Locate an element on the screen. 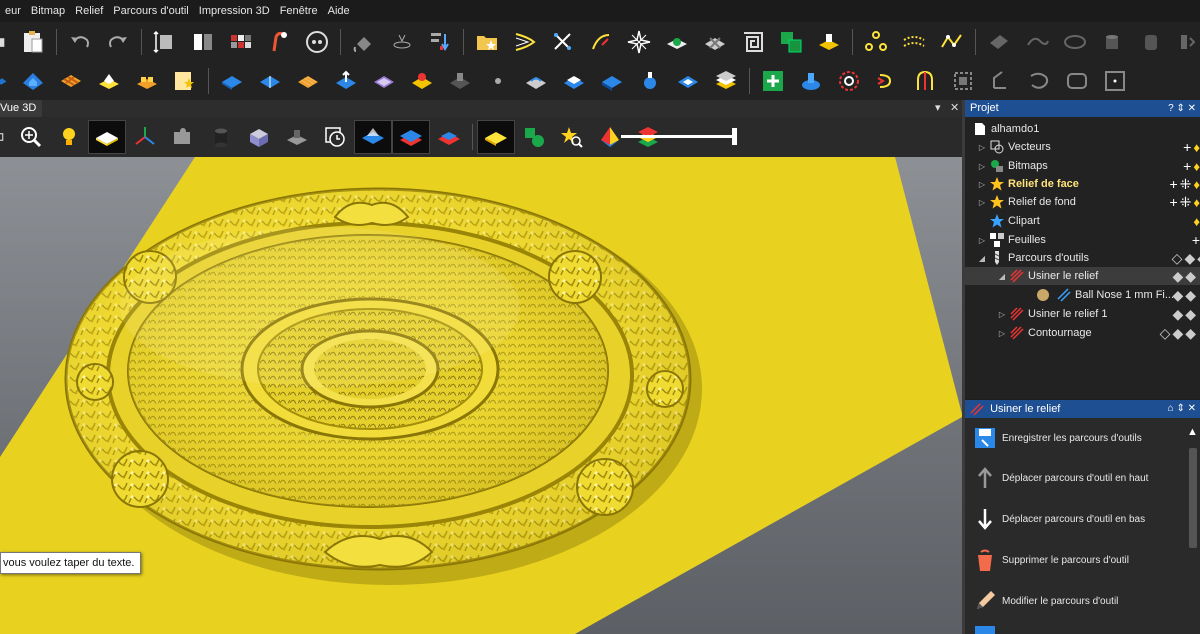  clock-view-icon is located at coordinates (335, 137).